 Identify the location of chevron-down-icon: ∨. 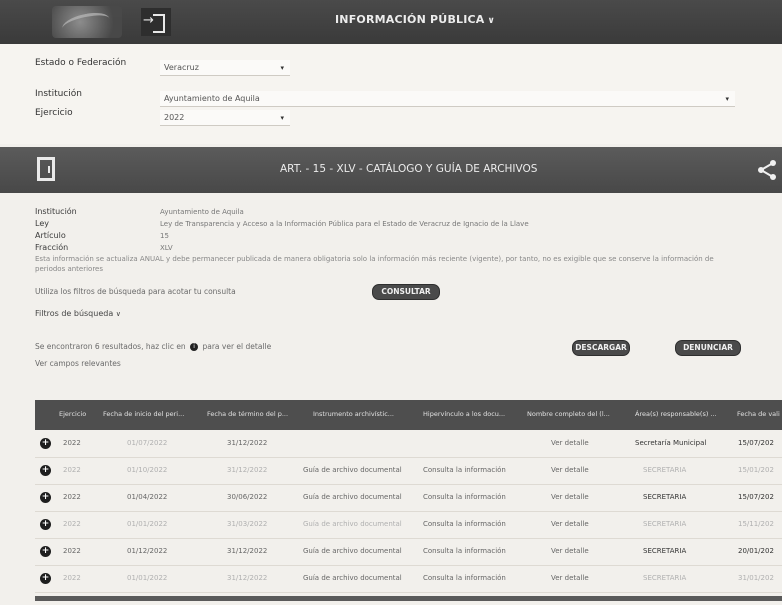
(118, 314).